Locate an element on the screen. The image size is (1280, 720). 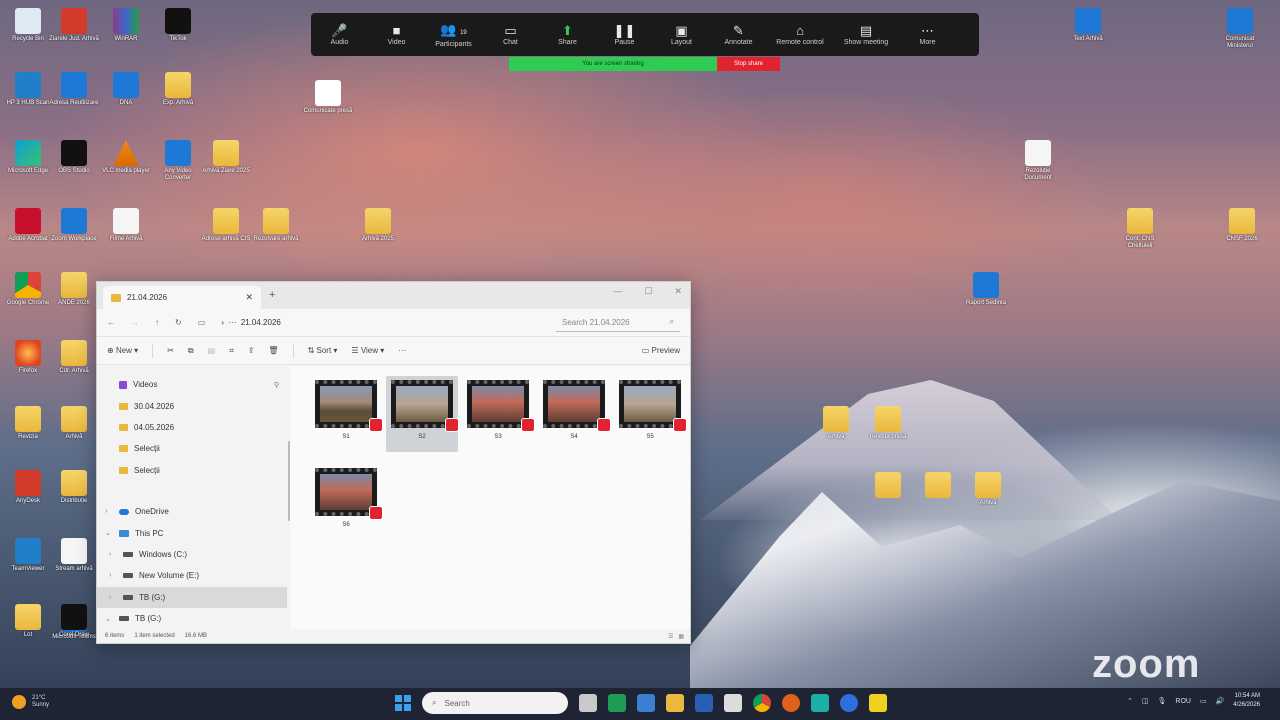
chevron-up-icon: ⌃ is located at coordinates (1130, 701).